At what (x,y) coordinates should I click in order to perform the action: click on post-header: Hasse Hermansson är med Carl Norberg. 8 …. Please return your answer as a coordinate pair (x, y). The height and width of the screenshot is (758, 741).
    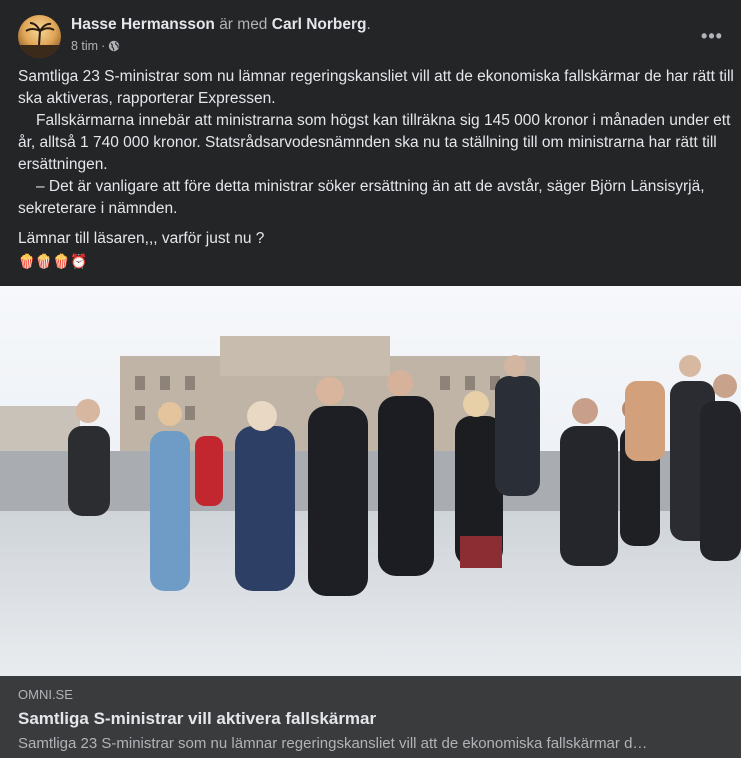
    Looking at the image, I should click on (374, 36).